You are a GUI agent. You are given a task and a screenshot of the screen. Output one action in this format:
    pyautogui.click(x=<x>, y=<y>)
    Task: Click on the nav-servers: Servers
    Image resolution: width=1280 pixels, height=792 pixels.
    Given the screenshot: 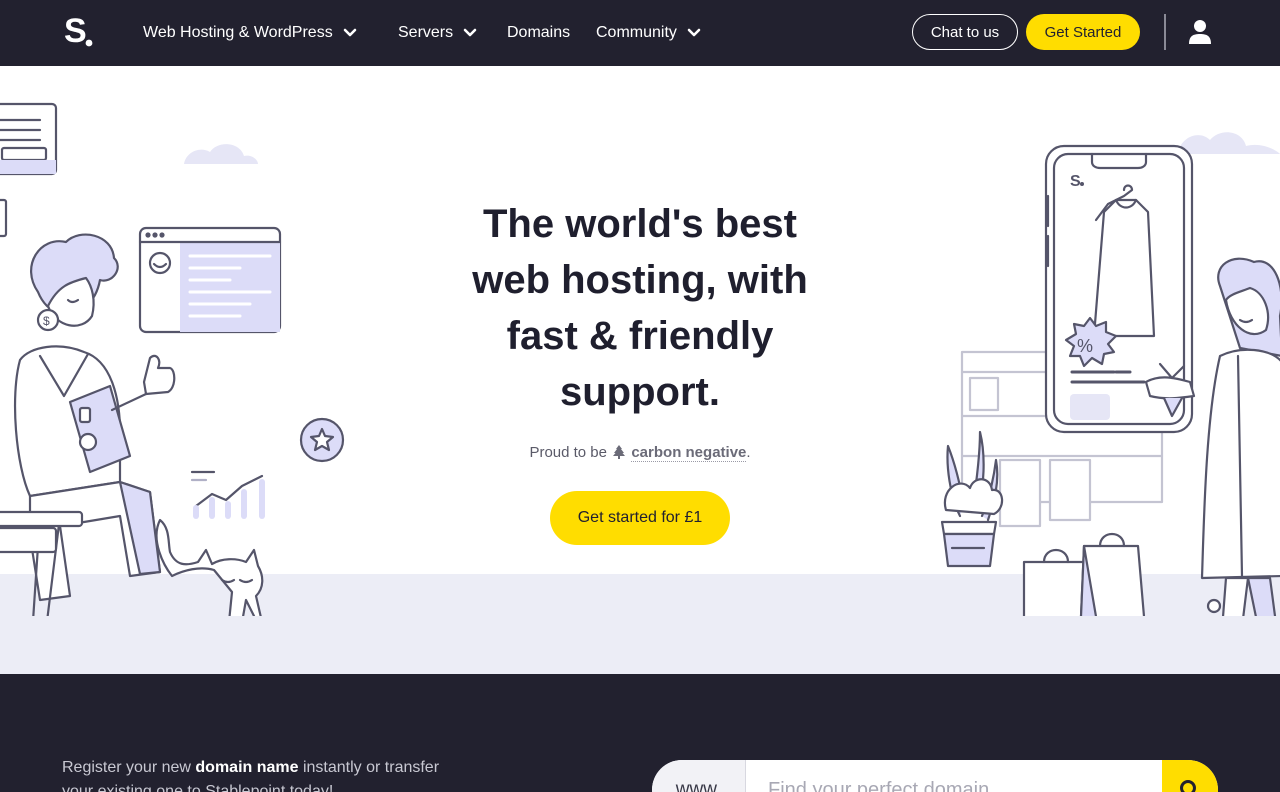 What is the action you would take?
    pyautogui.click(x=437, y=33)
    